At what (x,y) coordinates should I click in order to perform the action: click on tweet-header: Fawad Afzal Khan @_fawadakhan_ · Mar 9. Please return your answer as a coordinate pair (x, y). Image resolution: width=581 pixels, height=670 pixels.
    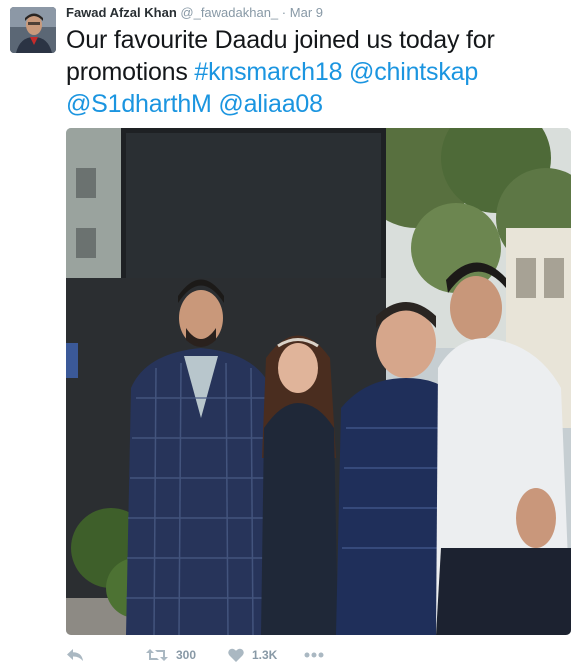
    Looking at the image, I should click on (194, 13).